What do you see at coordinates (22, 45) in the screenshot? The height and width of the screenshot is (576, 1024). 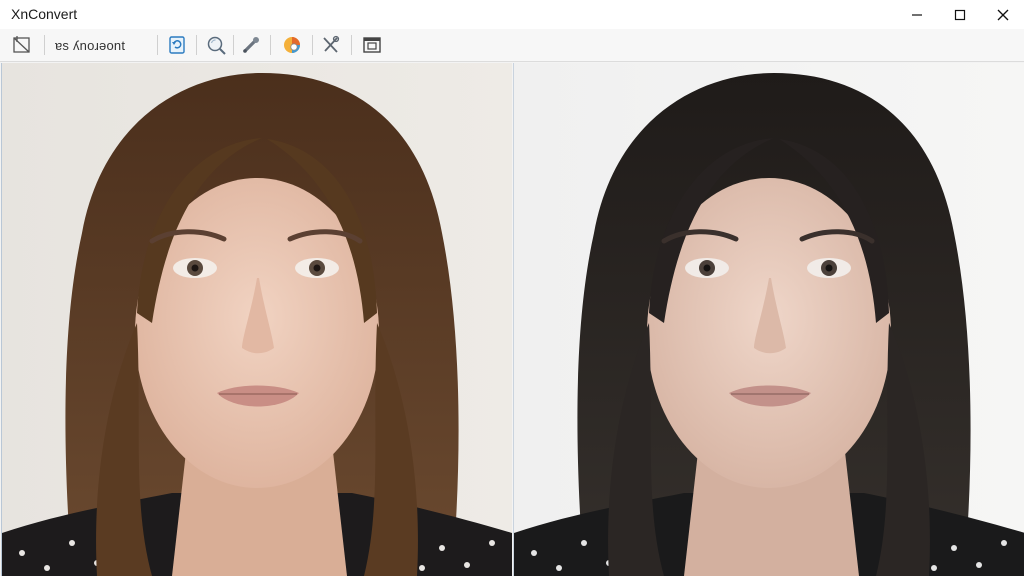 I see `crop-icon` at bounding box center [22, 45].